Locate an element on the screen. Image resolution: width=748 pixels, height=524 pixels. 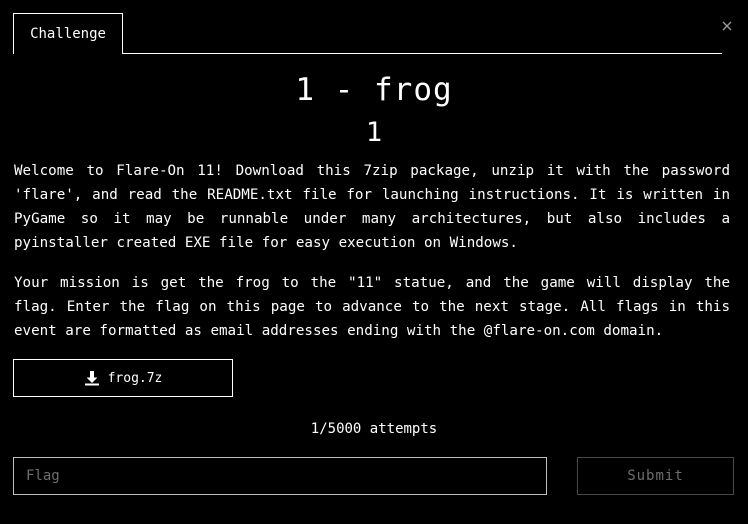
tab-challenge-label: Challenge is located at coordinates (68, 33).